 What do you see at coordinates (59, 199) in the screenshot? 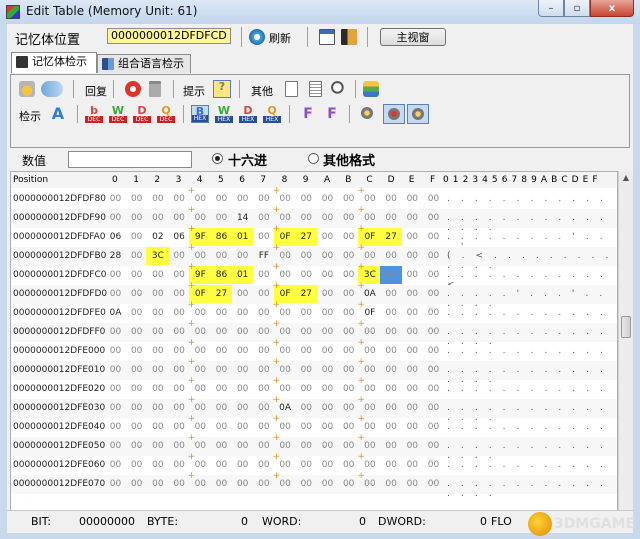
I see `row-address: 0000000012DFDF80` at bounding box center [59, 199].